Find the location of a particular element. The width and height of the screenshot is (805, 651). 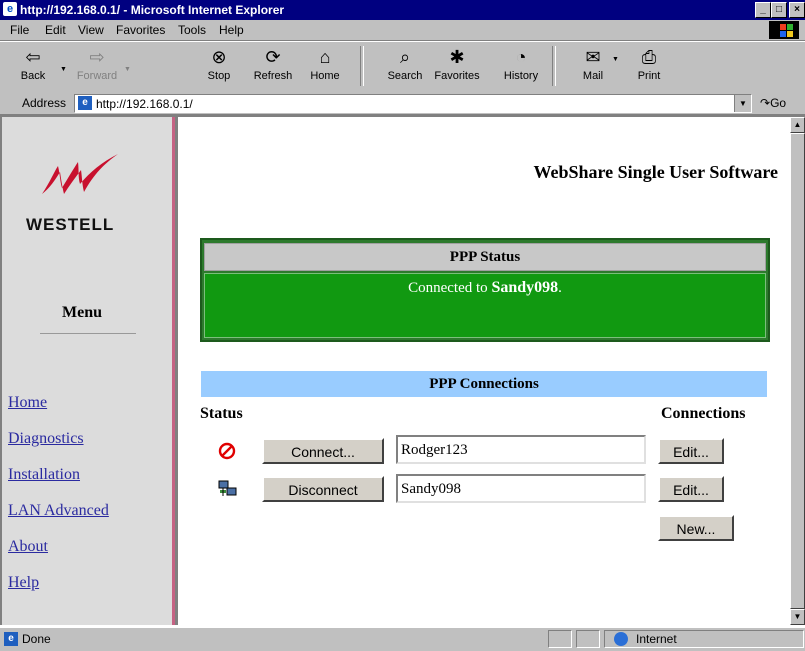

nav-link-diagnostics: Diagnostics is located at coordinates (46, 439).